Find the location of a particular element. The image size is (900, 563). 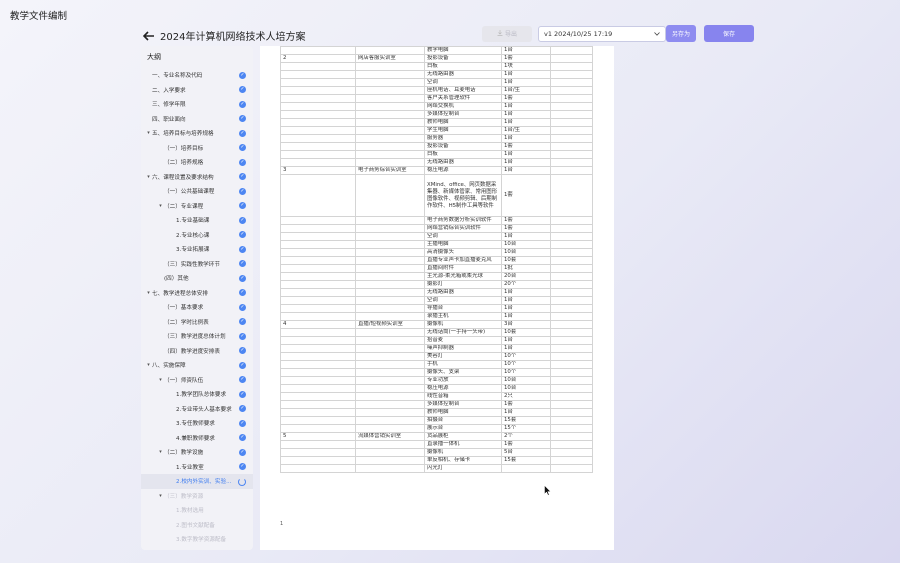

table-row: 客户关系管理软件 1套 is located at coordinates (436, 98).